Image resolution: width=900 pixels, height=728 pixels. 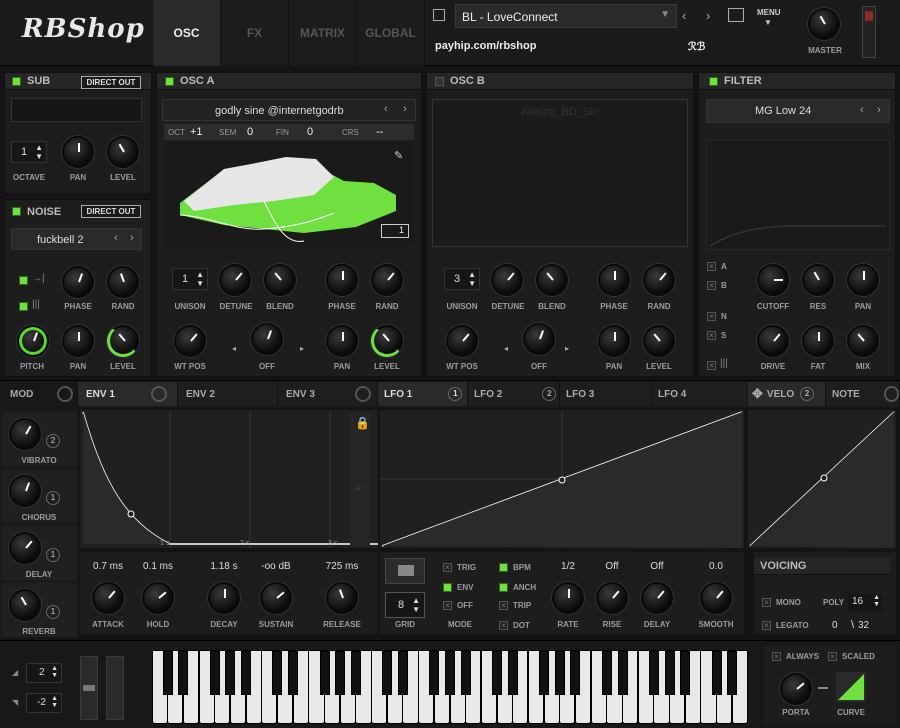 What do you see at coordinates (224, 598) in the screenshot?
I see `decay-knob` at bounding box center [224, 598].